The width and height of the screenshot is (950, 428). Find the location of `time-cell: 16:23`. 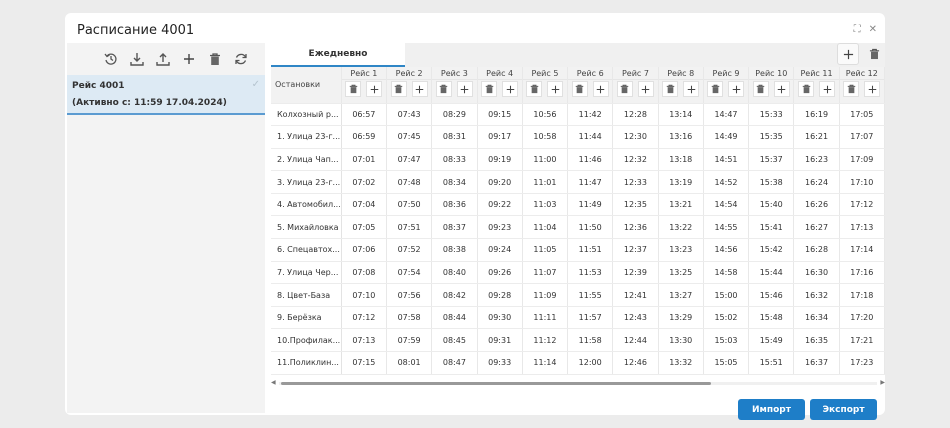

time-cell: 16:23 is located at coordinates (816, 160).